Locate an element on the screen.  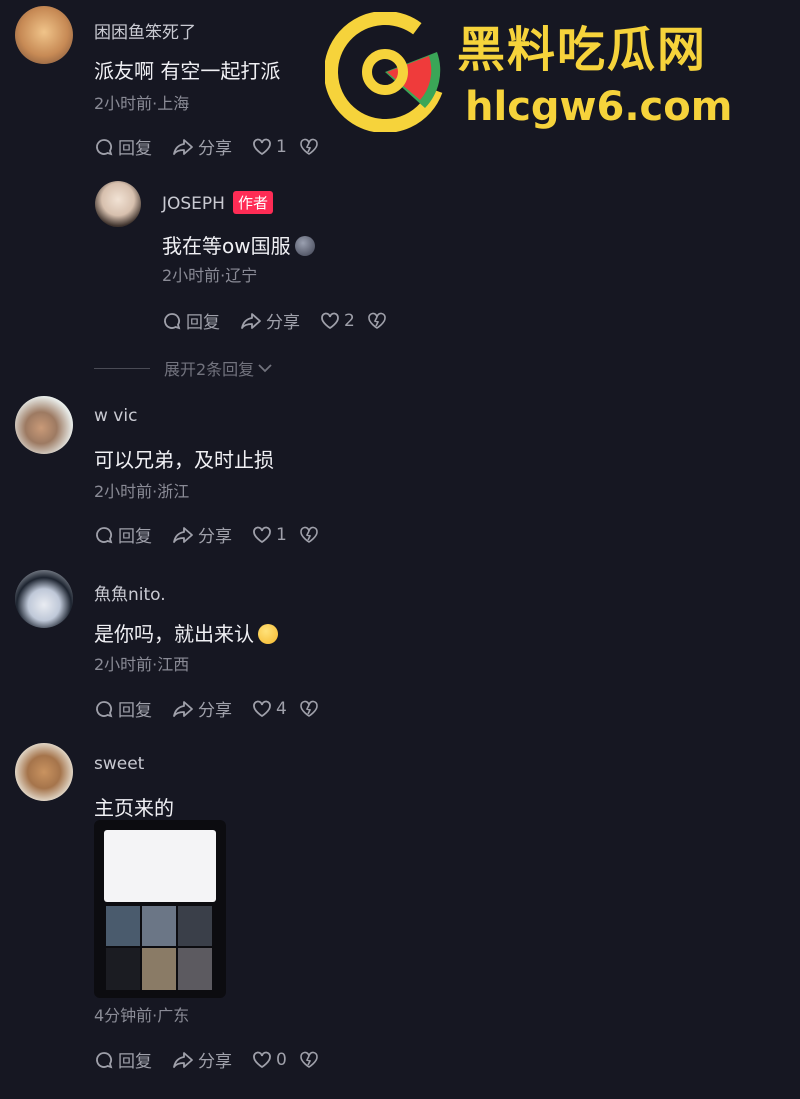
comment-meta: 2小时前·江西 is located at coordinates (142, 664).